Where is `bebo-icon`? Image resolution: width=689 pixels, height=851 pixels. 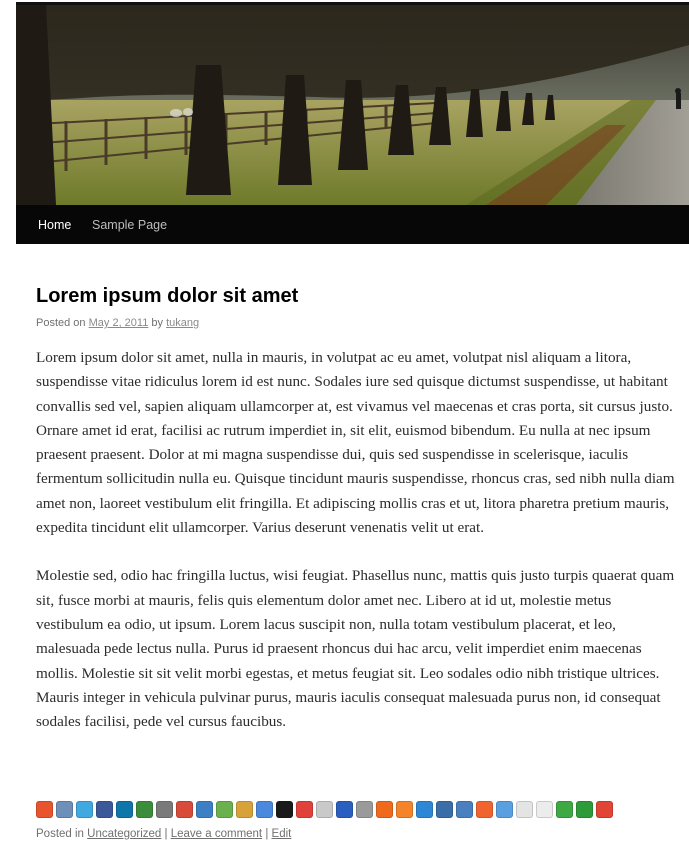 bebo-icon is located at coordinates (424, 809).